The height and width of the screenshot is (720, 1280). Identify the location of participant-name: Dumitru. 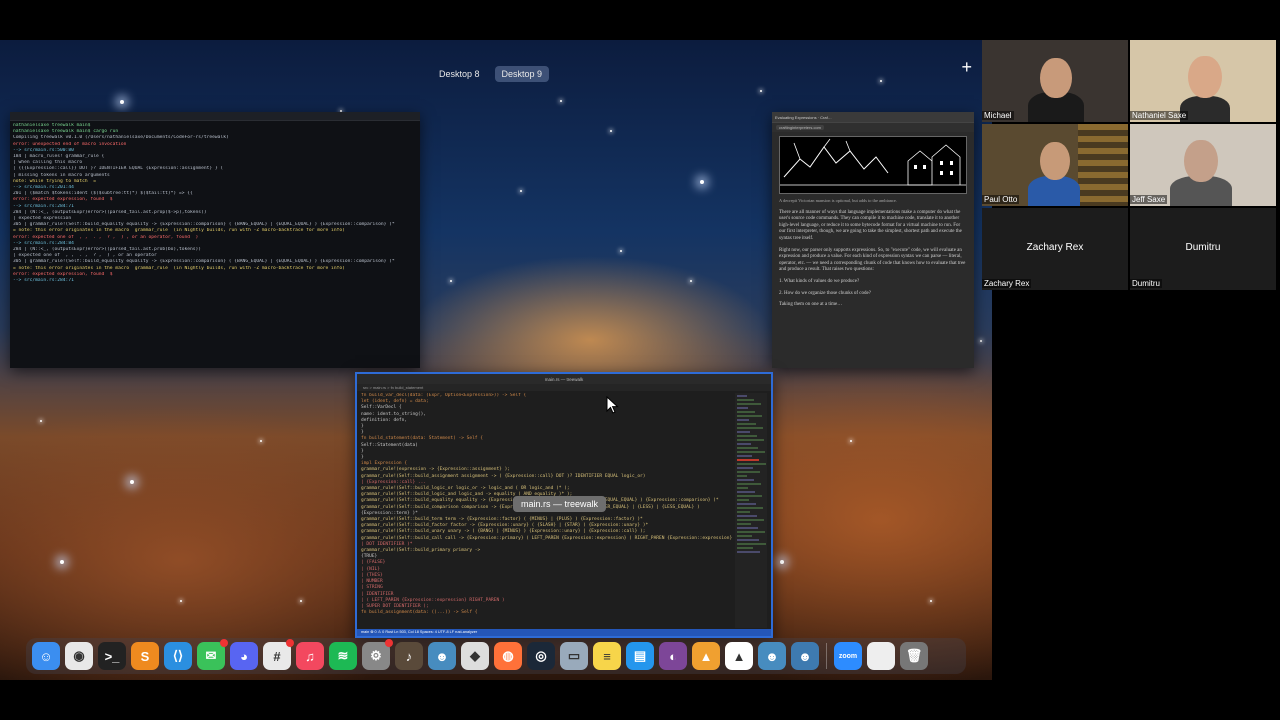
(1146, 283).